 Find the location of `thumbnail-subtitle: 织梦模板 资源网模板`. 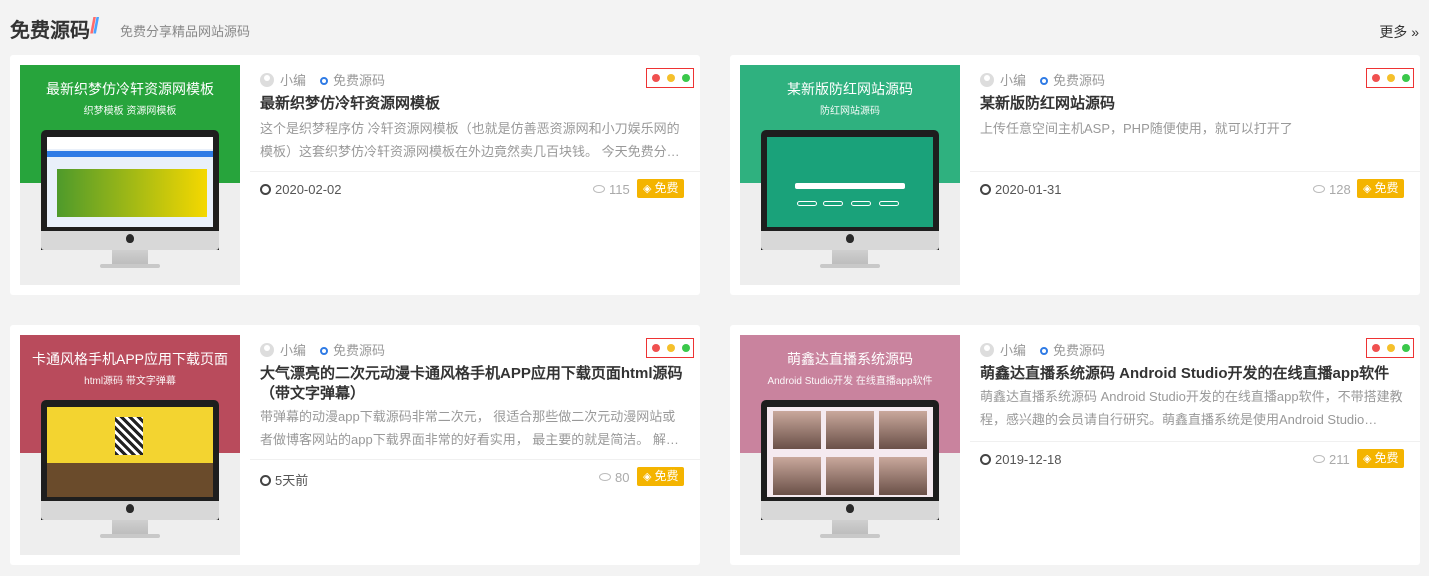

thumbnail-subtitle: 织梦模板 资源网模板 is located at coordinates (130, 111).